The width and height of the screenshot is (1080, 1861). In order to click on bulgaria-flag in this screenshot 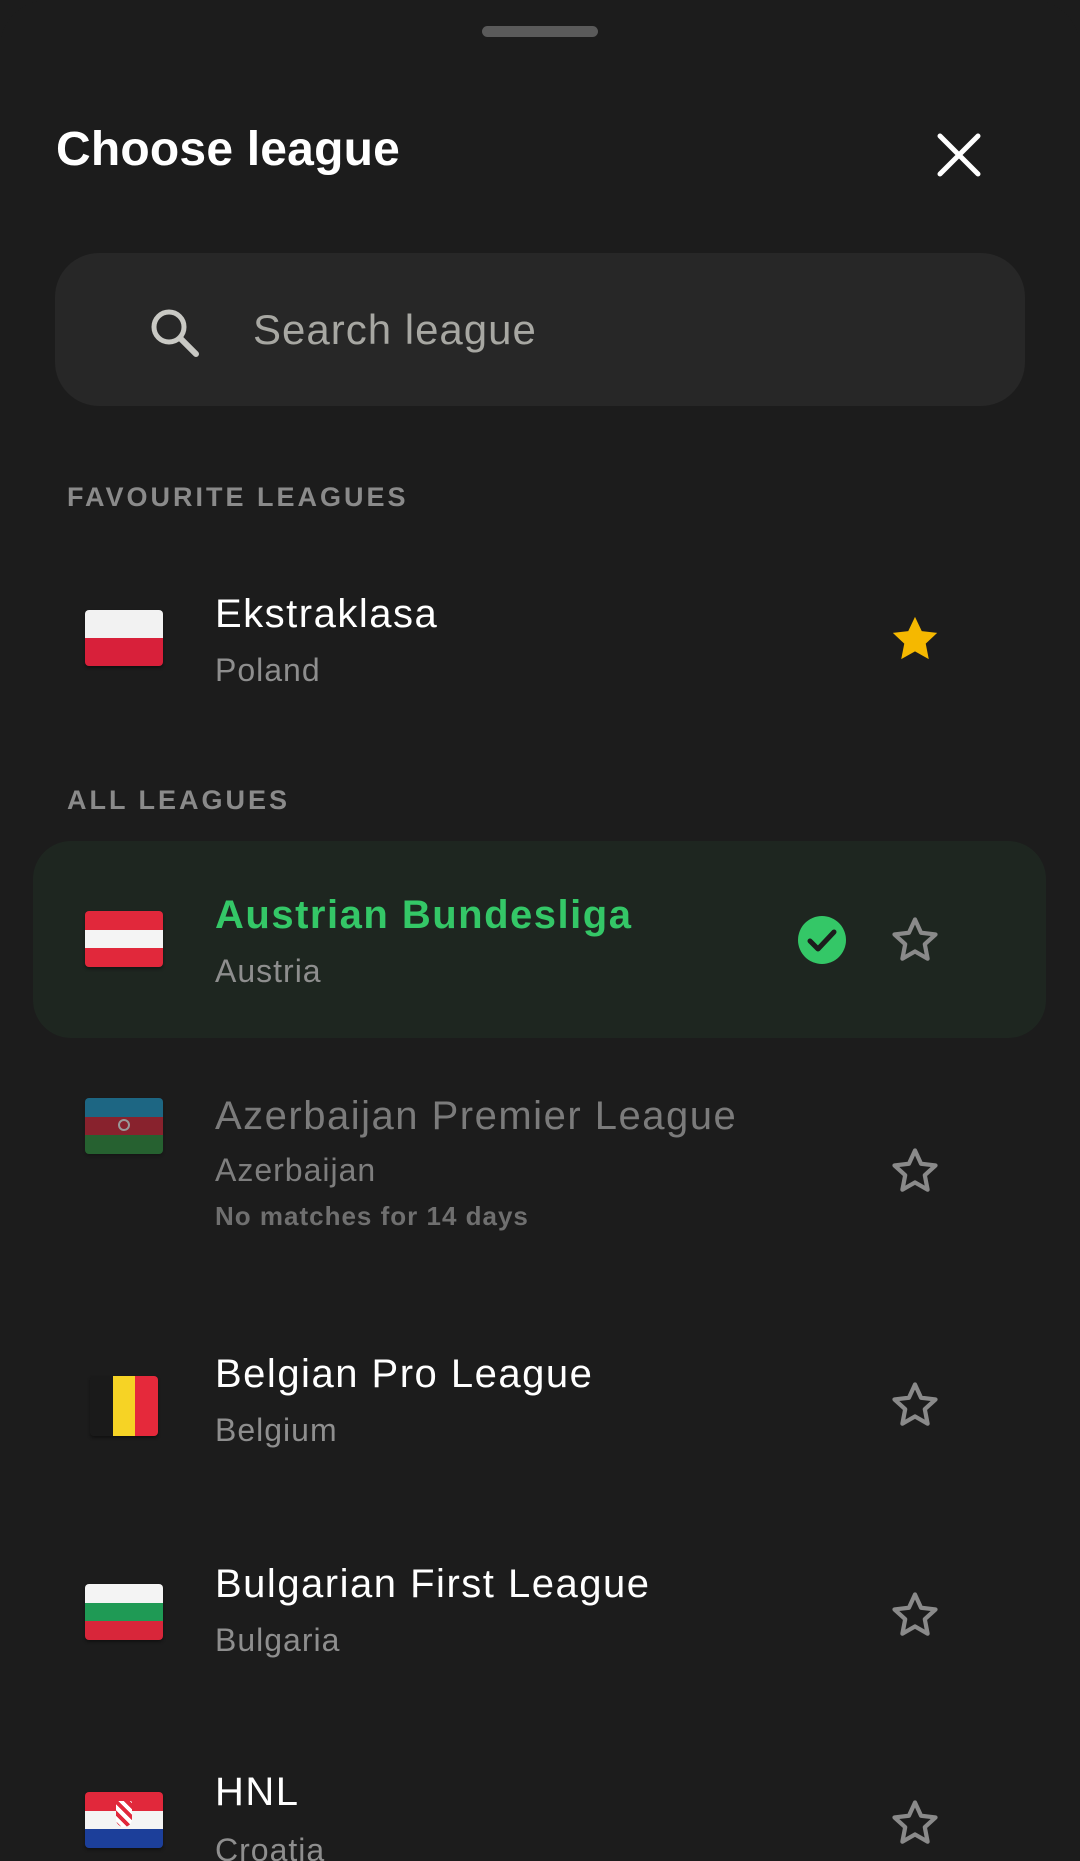, I will do `click(124, 1612)`.